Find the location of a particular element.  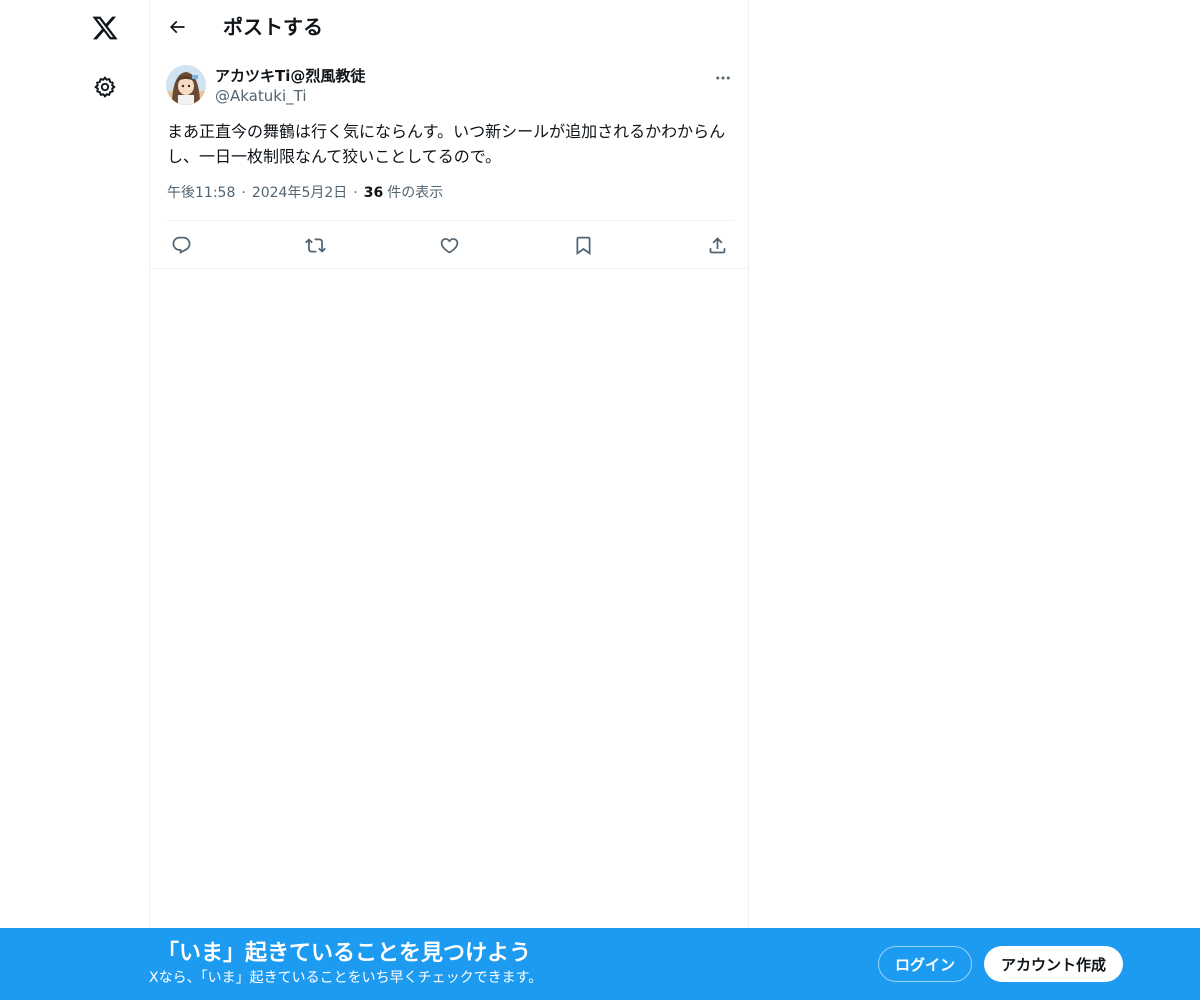

share-button is located at coordinates (717, 245).